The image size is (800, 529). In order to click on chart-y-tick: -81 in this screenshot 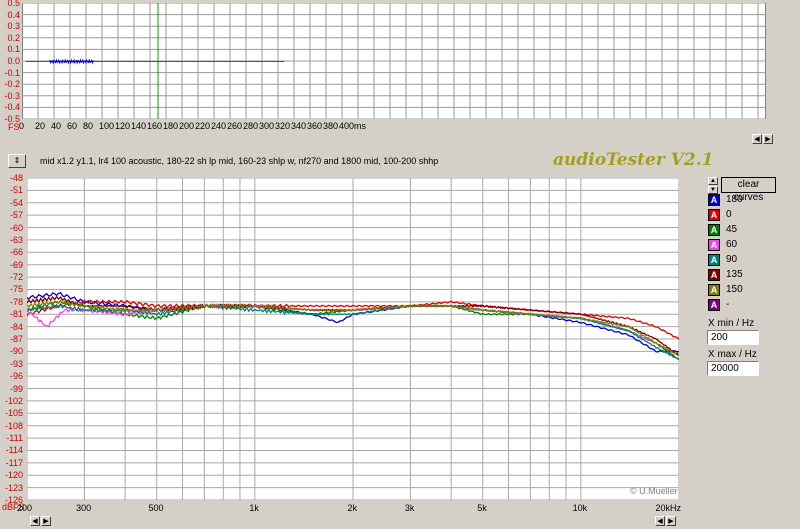, I will do `click(16, 314)`.